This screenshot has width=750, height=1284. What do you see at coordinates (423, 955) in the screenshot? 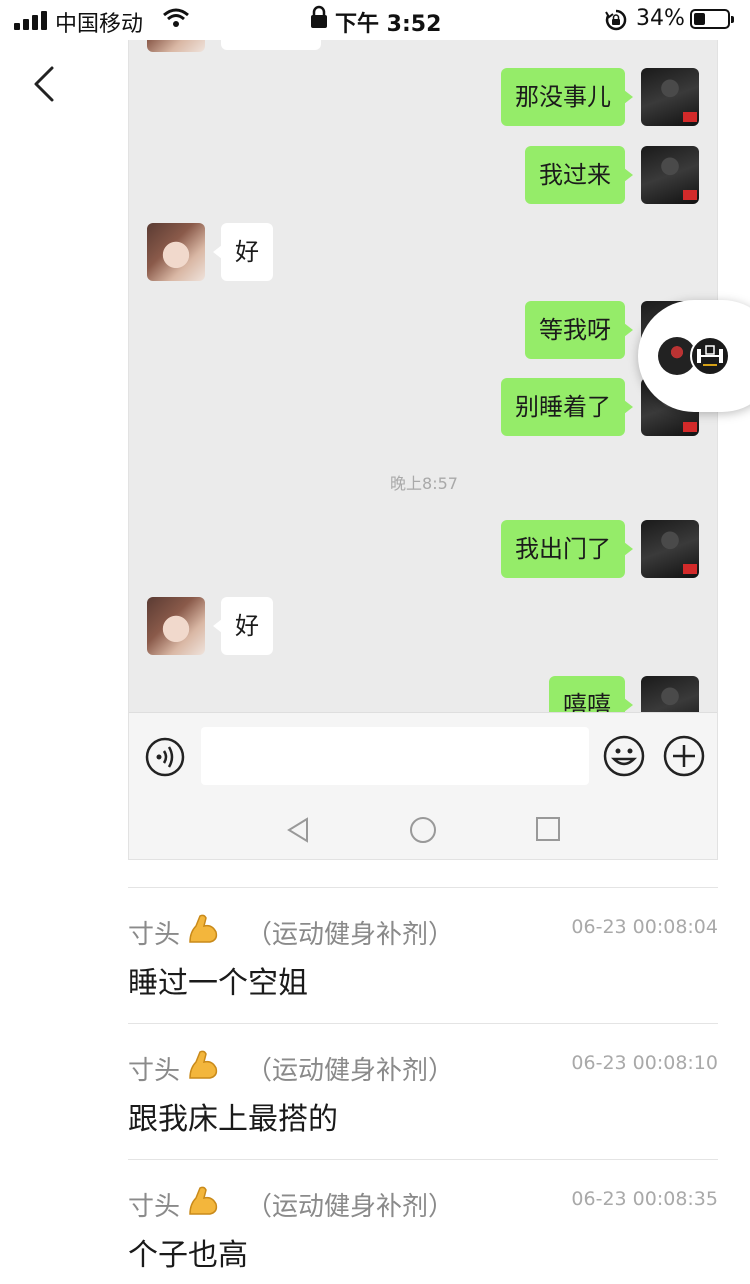
I see `comment-item: 寸头 （运动健身补剂） 06-23 00:08:04 睡过一个空姐` at bounding box center [423, 955].